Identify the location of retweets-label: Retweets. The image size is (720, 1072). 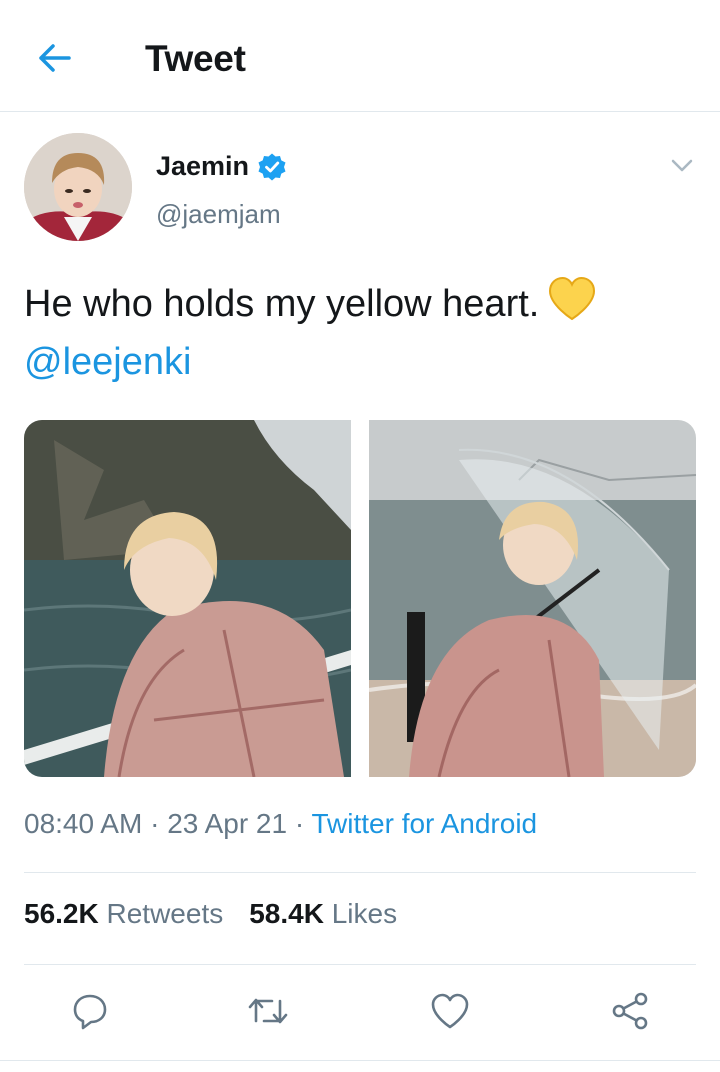
(165, 913).